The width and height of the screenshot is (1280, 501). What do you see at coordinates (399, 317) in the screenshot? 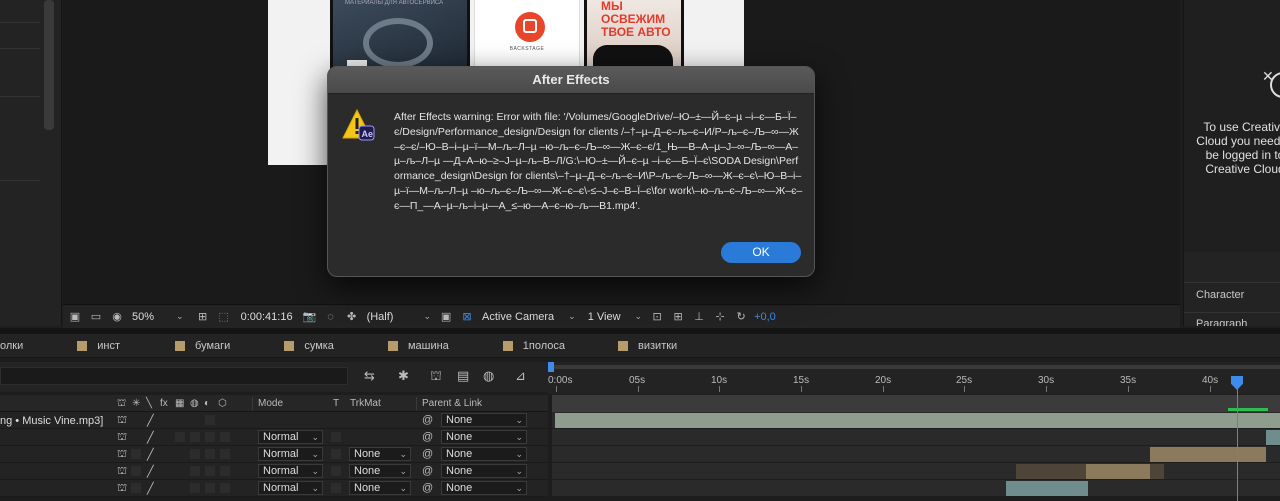
I see `resolution-dropdown: (Half) ⌄` at bounding box center [399, 317].